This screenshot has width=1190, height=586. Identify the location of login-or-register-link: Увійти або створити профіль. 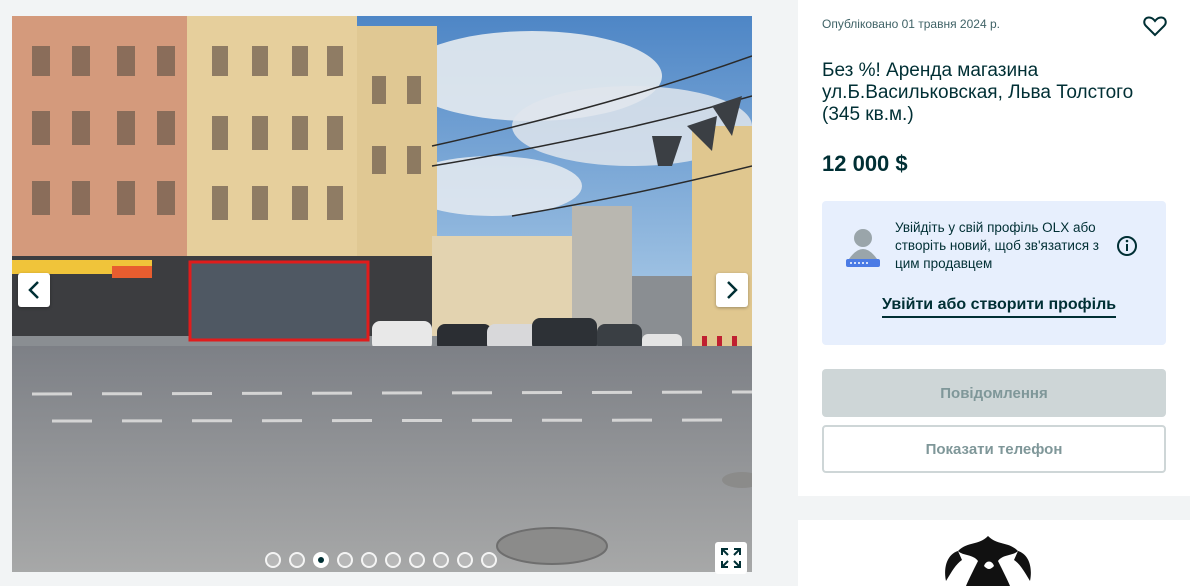
(999, 307).